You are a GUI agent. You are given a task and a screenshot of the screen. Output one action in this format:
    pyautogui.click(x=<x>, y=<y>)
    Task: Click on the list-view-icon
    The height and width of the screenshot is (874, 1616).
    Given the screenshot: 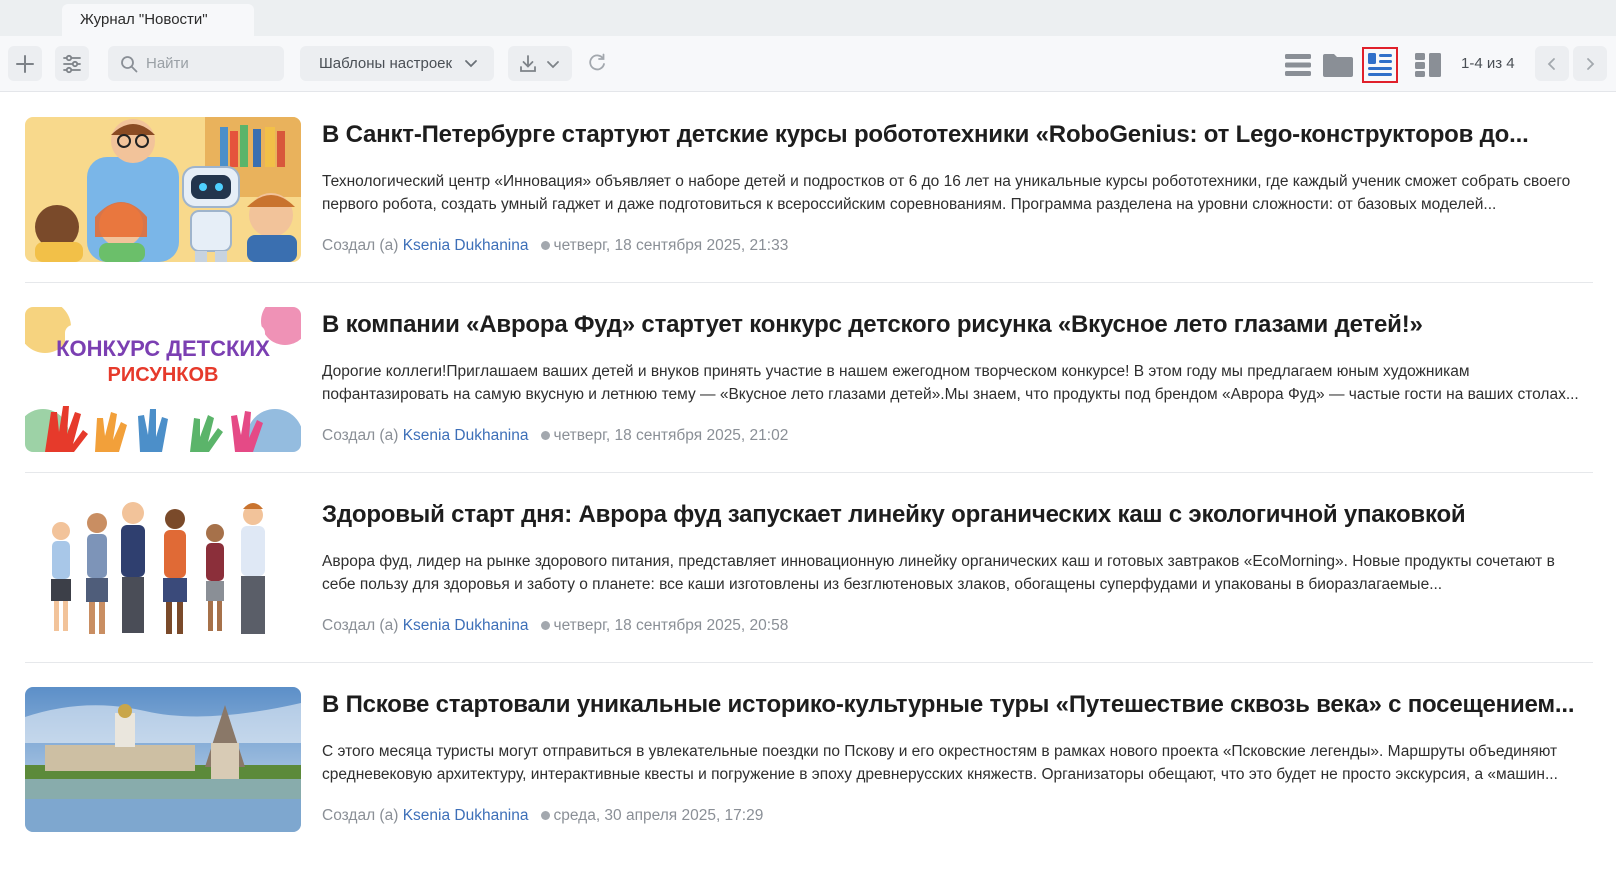 What is the action you would take?
    pyautogui.click(x=1298, y=65)
    